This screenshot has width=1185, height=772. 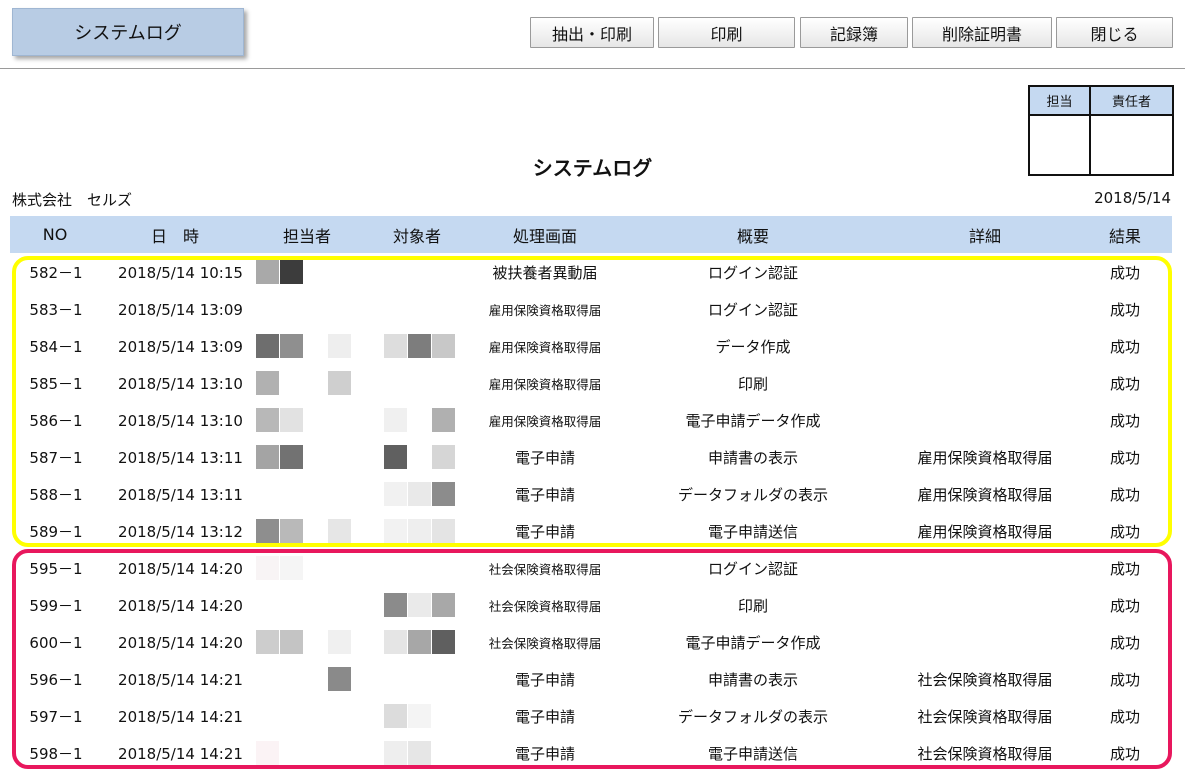 What do you see at coordinates (55, 234) in the screenshot?
I see `col-header-no: NO` at bounding box center [55, 234].